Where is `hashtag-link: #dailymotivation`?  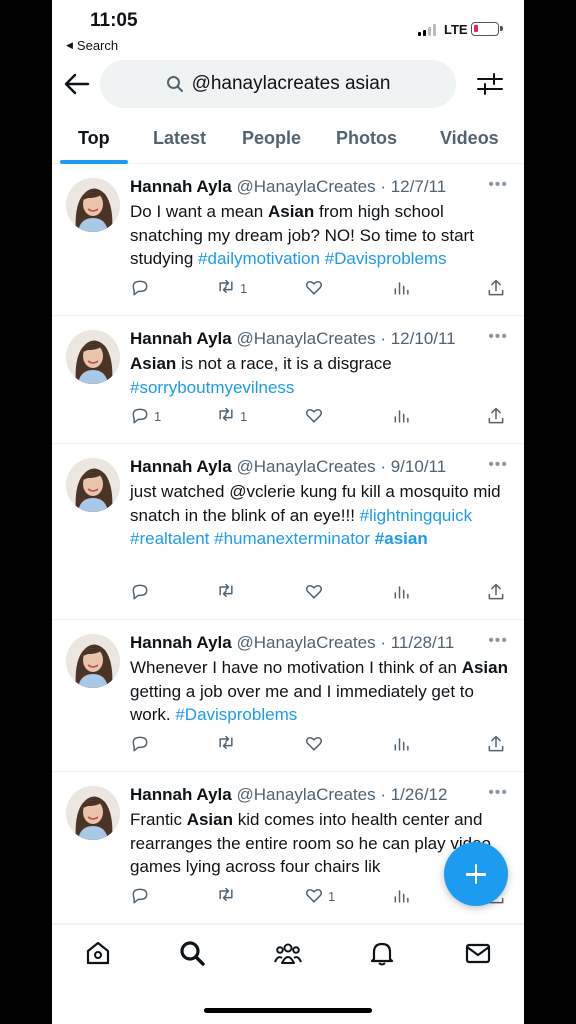
hashtag-link: #dailymotivation is located at coordinates (259, 258).